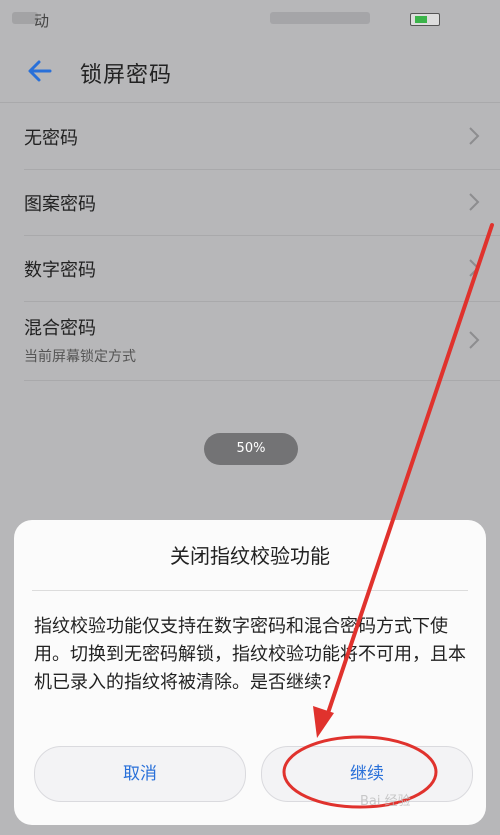 The height and width of the screenshot is (835, 500). Describe the element at coordinates (60, 204) in the screenshot. I see `option-label: 图案密码` at that location.